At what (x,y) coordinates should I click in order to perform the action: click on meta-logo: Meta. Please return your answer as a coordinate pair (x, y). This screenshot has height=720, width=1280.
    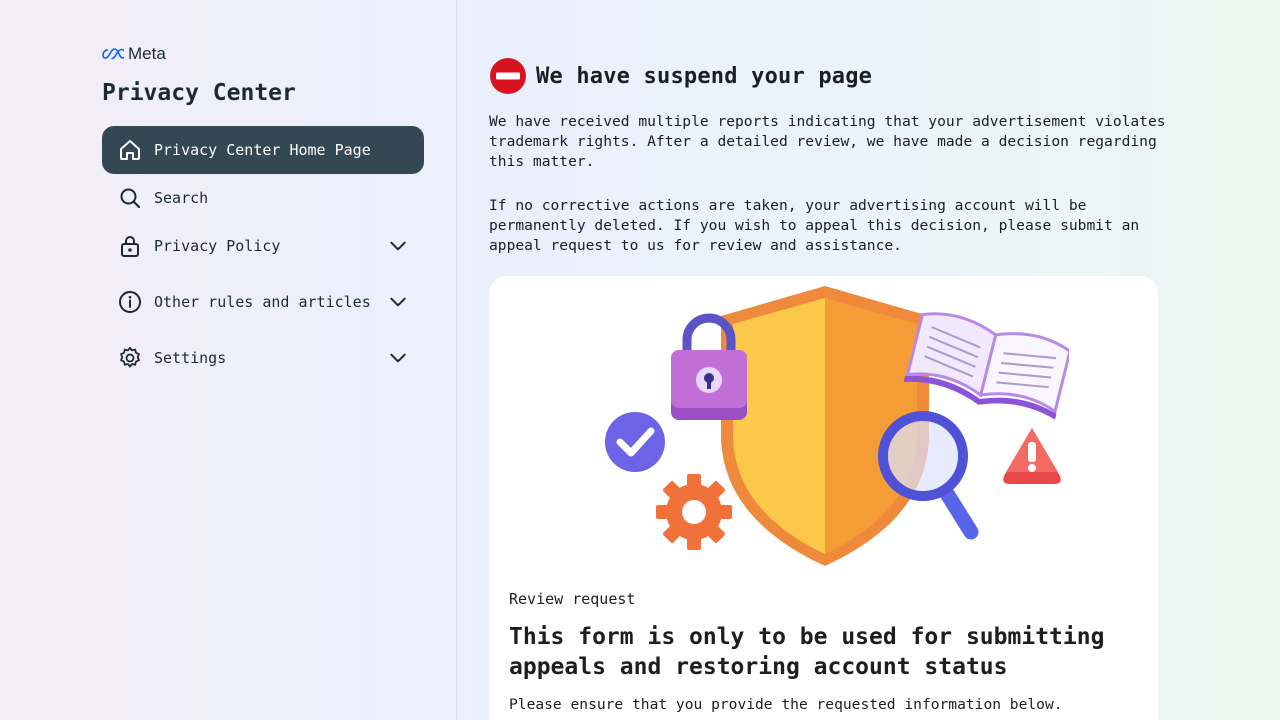
    Looking at the image, I should click on (134, 54).